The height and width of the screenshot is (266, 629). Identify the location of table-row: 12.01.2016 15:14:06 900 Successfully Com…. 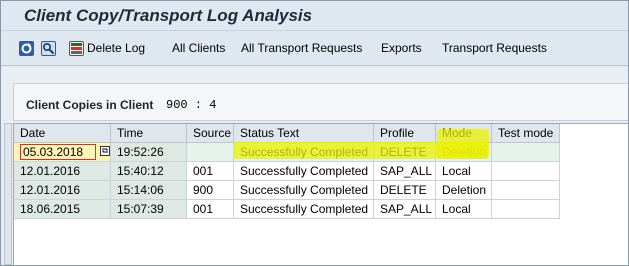
(287, 190).